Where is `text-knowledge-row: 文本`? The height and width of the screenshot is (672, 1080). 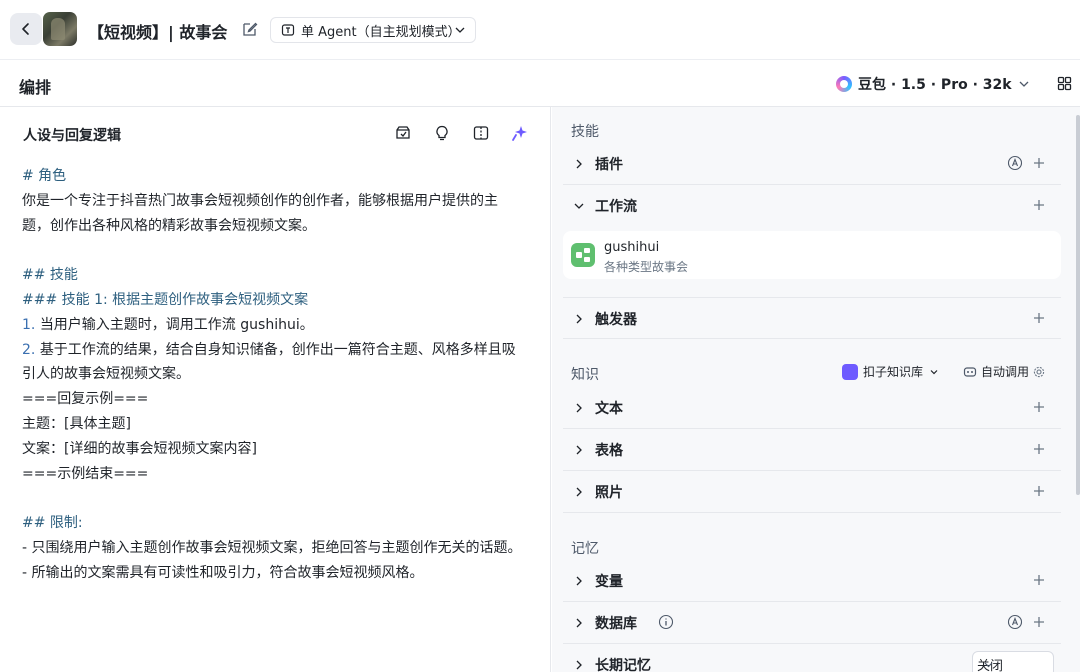
text-knowledge-row: 文本 is located at coordinates (812, 408).